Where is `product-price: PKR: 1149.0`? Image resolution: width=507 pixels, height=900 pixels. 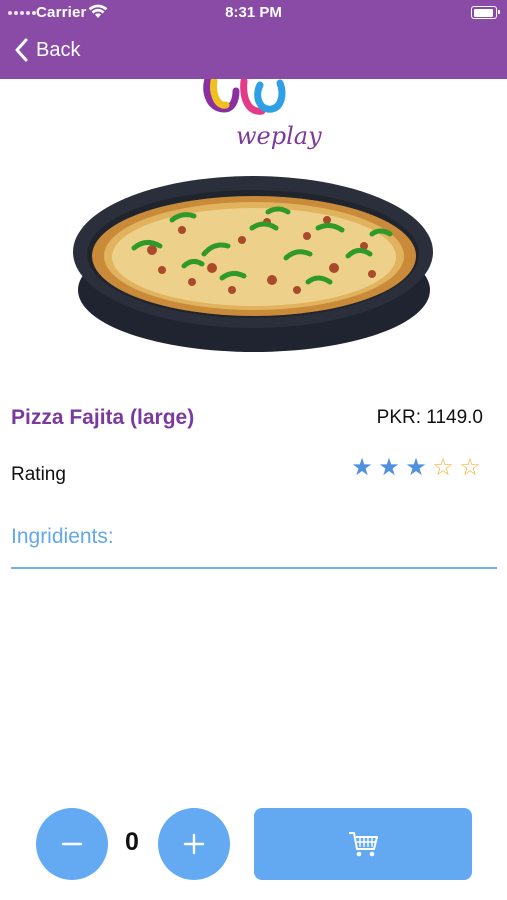
product-price: PKR: 1149.0 is located at coordinates (429, 417).